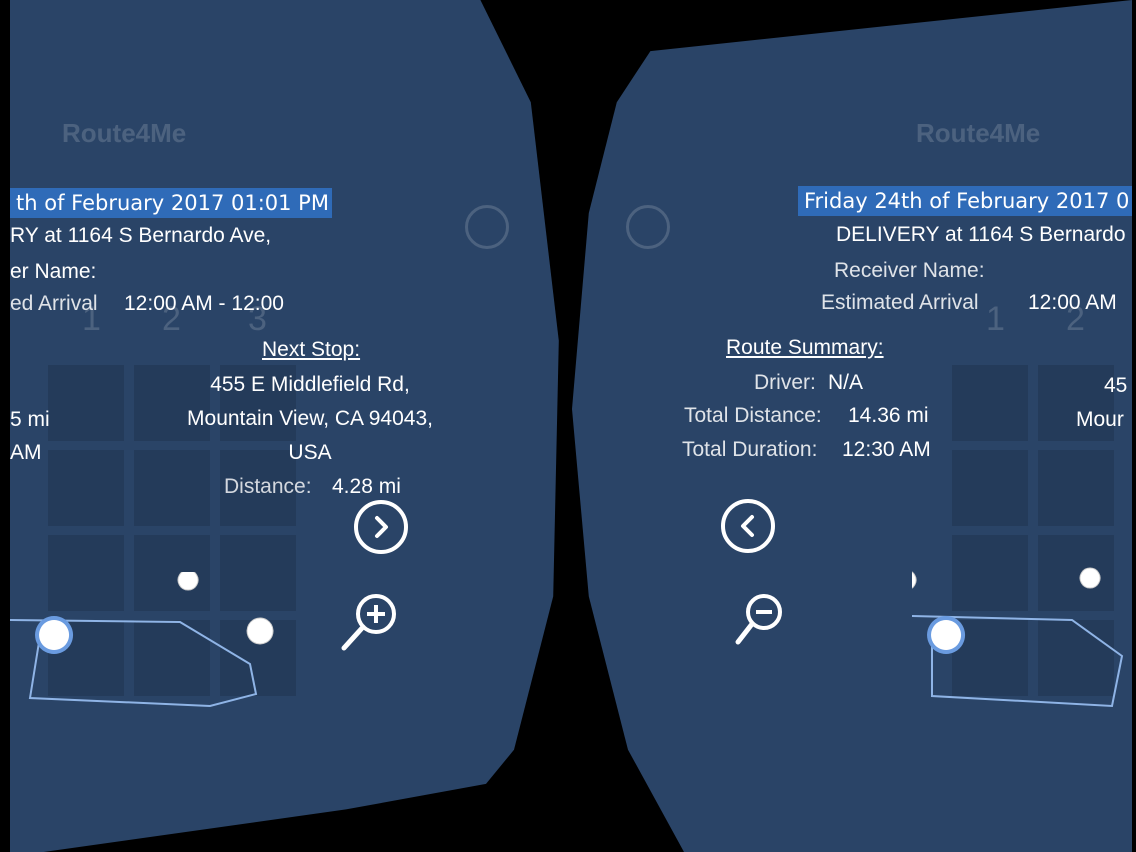  Describe the element at coordinates (785, 382) in the screenshot. I see `driver-label: Driver:` at that location.